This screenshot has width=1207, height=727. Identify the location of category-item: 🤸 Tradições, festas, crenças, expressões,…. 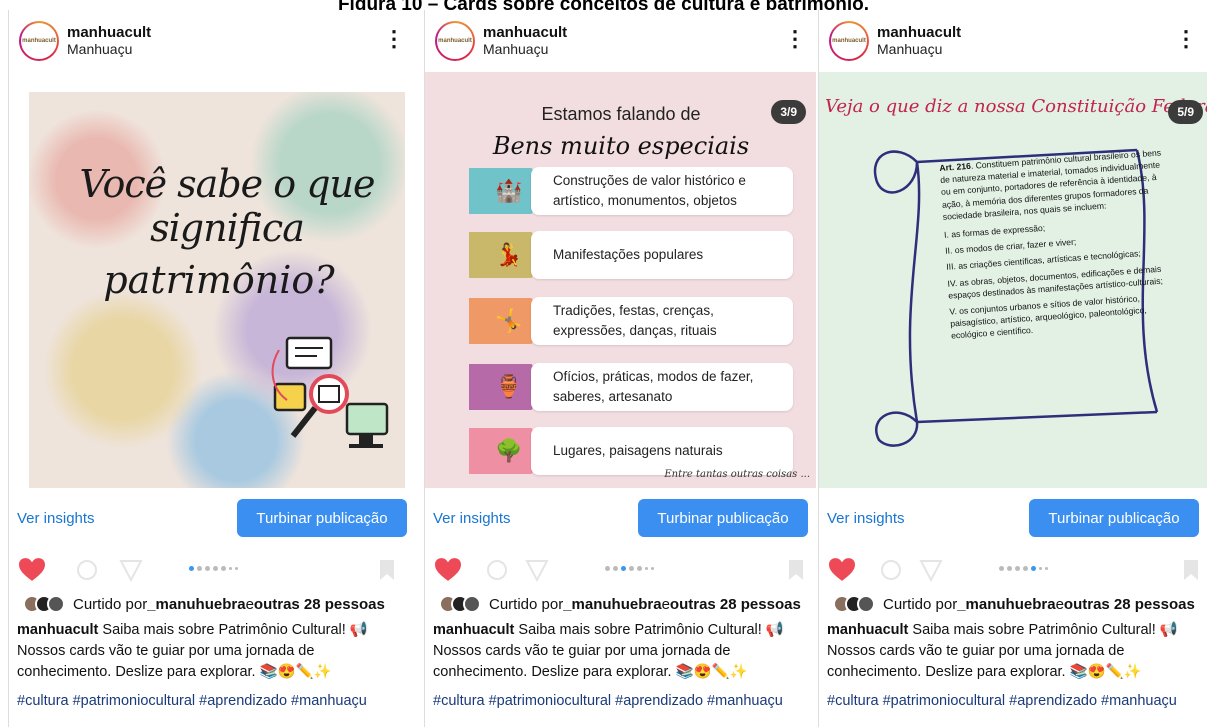
(631, 321).